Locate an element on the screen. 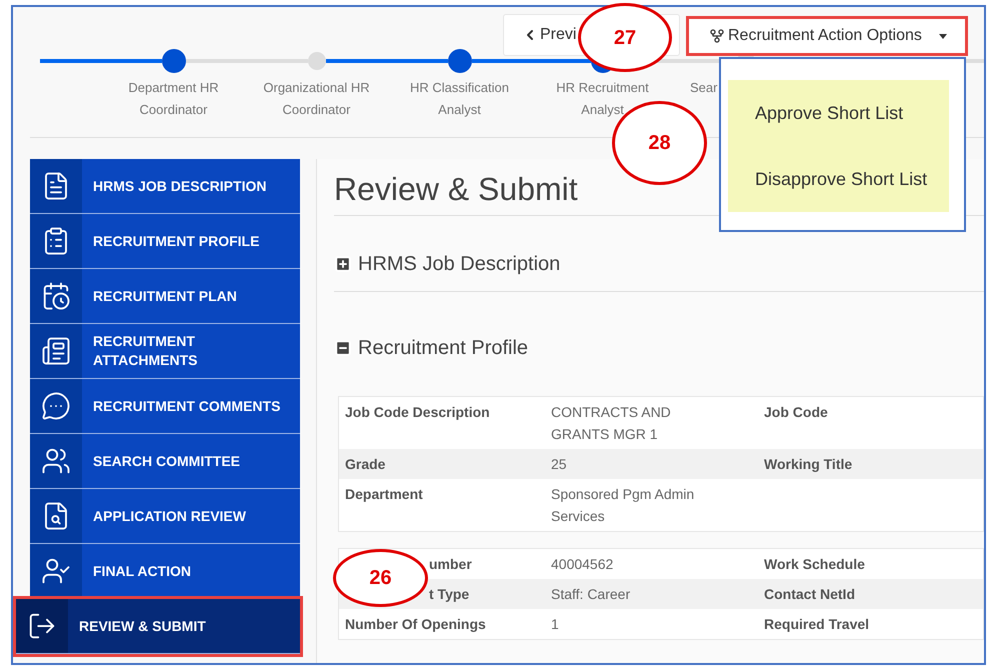  page-title: Review & Submit is located at coordinates (456, 189).